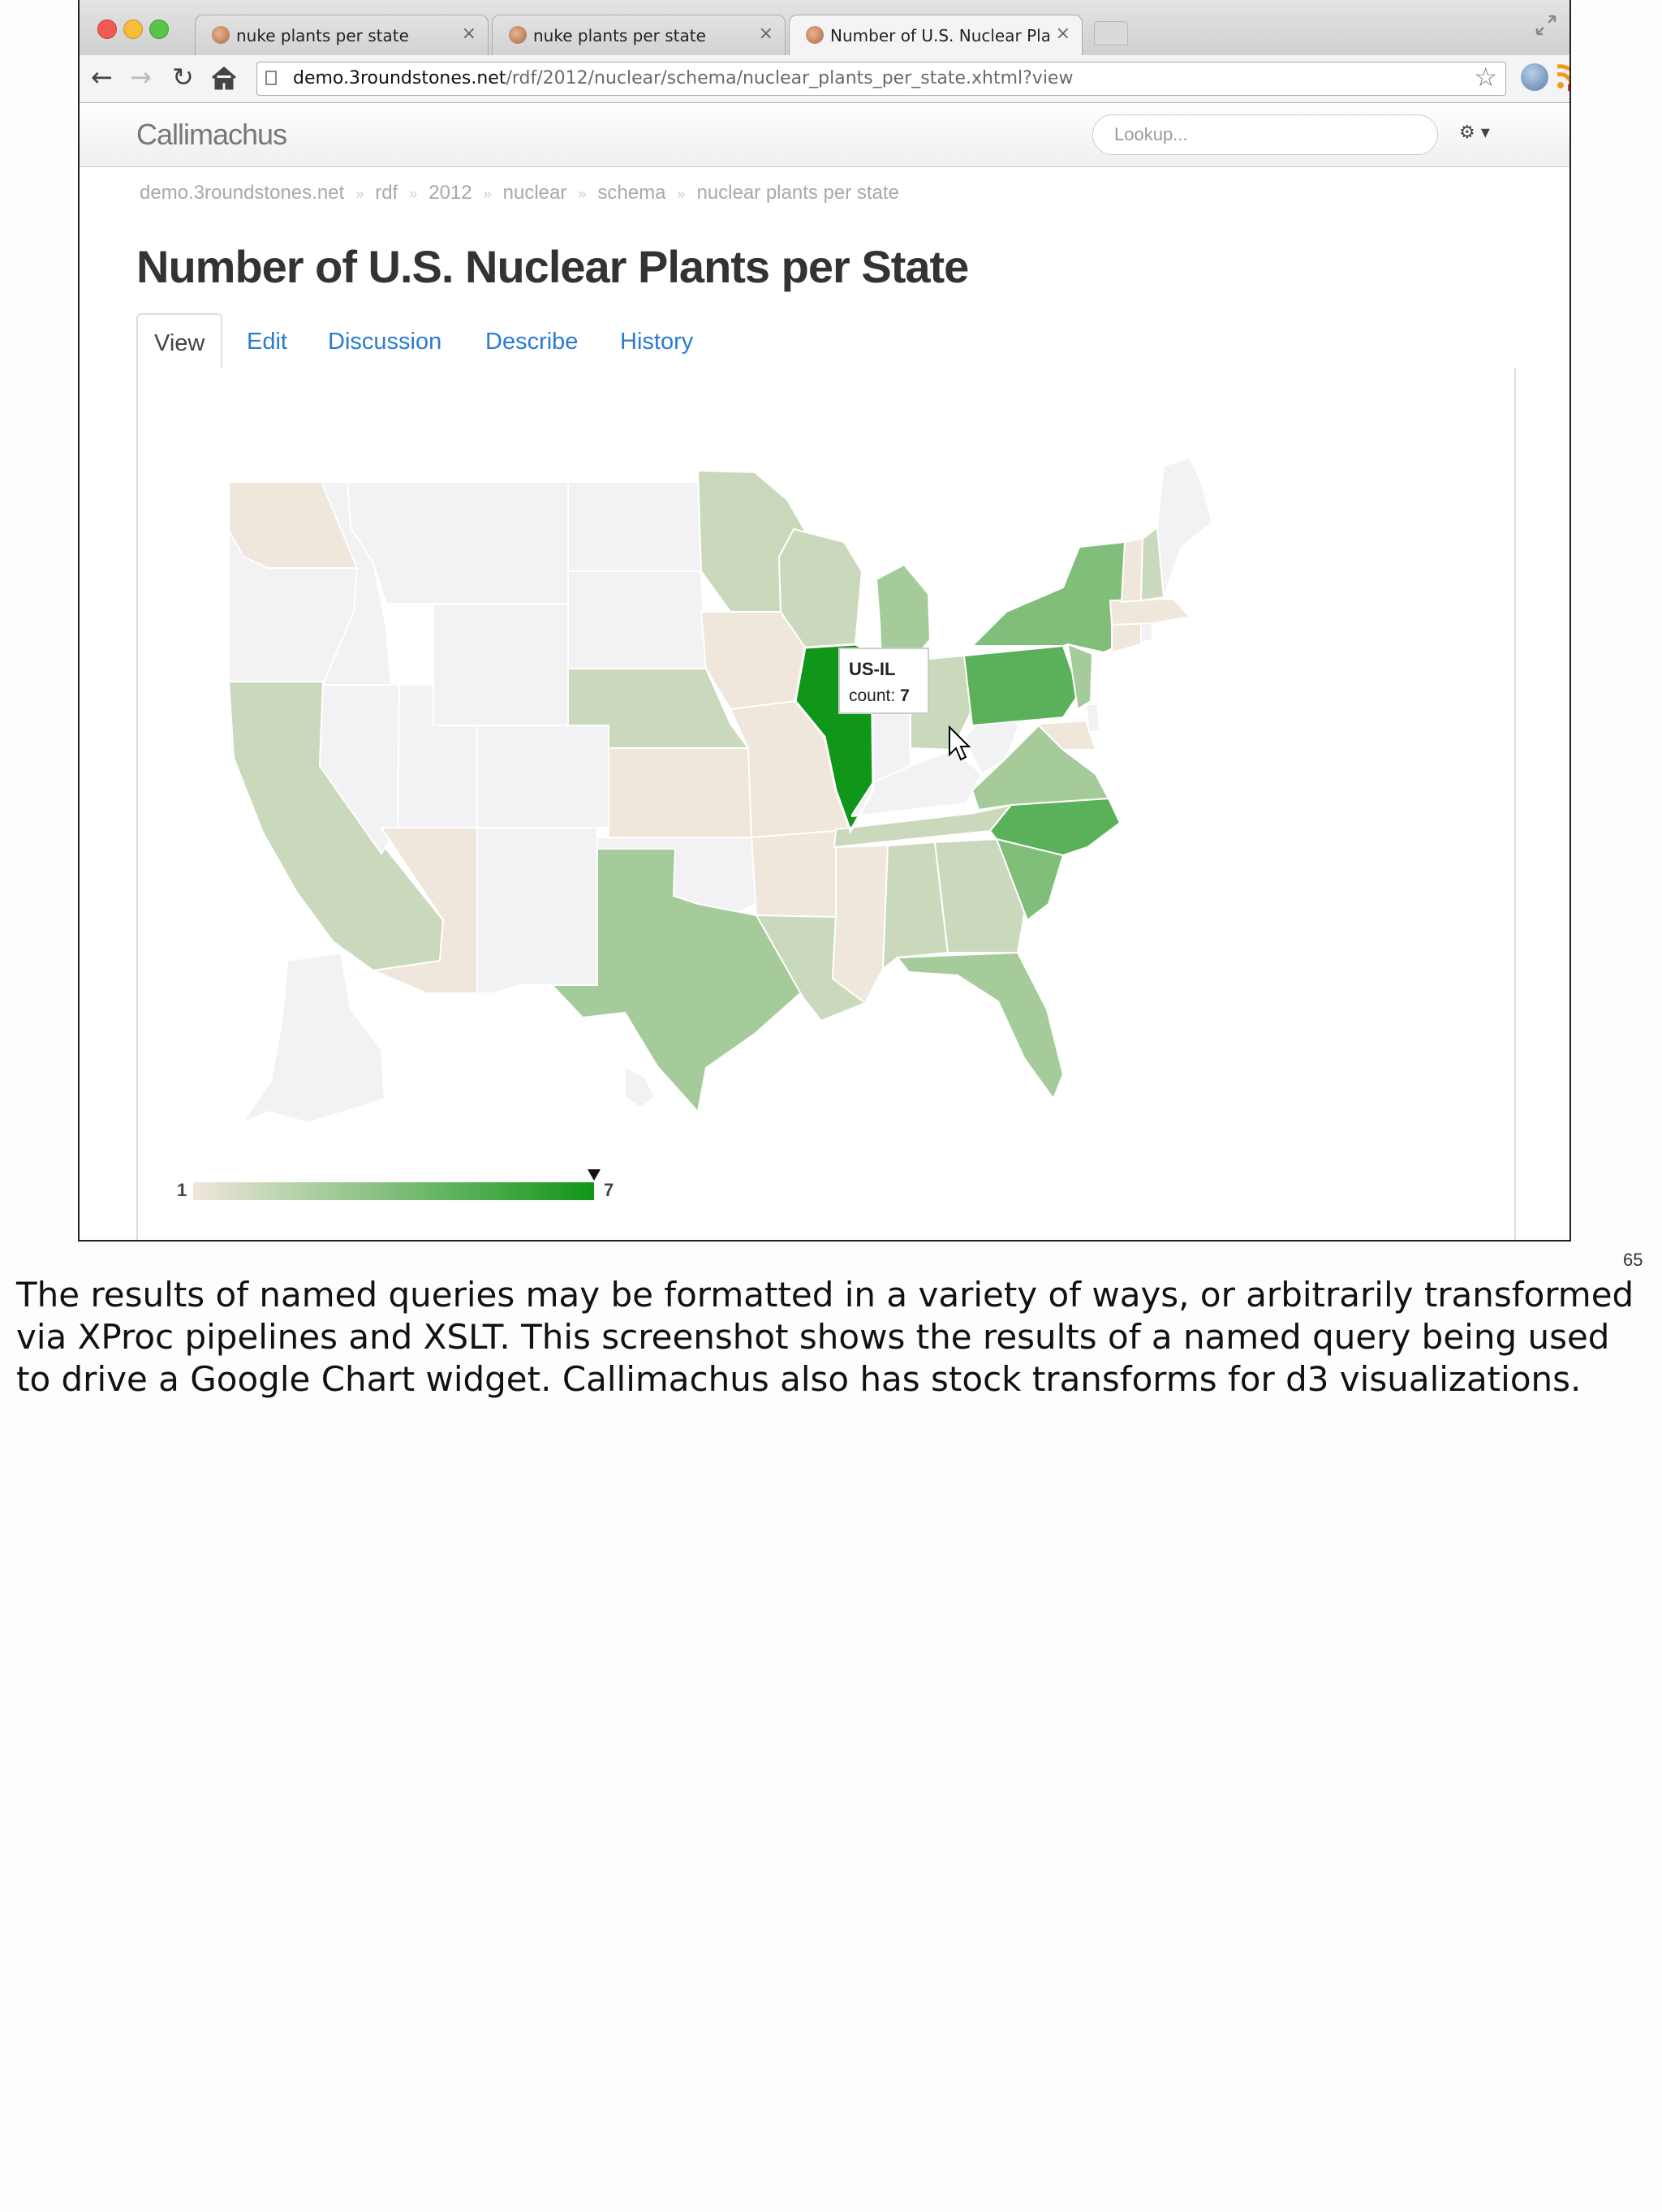 The image size is (1662, 2212). What do you see at coordinates (1126, 637) in the screenshot?
I see `state-ct` at bounding box center [1126, 637].